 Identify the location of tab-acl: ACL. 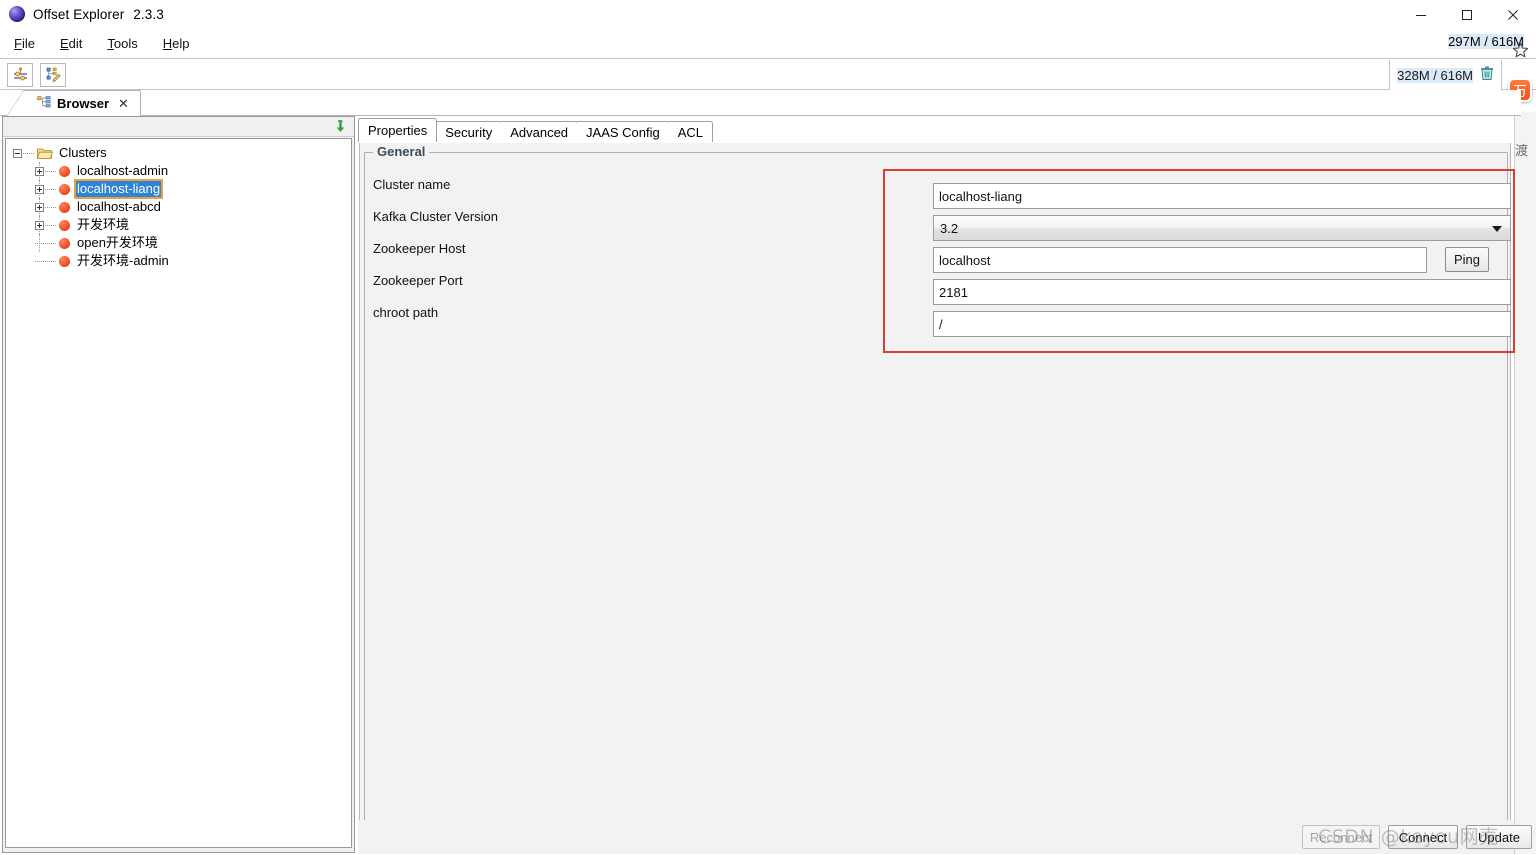
(691, 131).